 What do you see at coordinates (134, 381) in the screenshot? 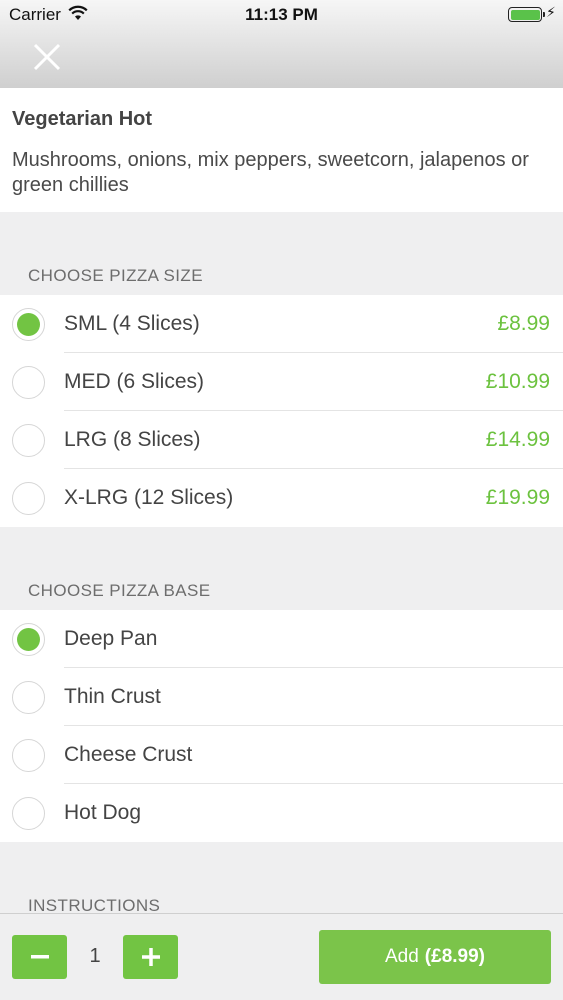
I see `option-label: MED (6 Slices)` at bounding box center [134, 381].